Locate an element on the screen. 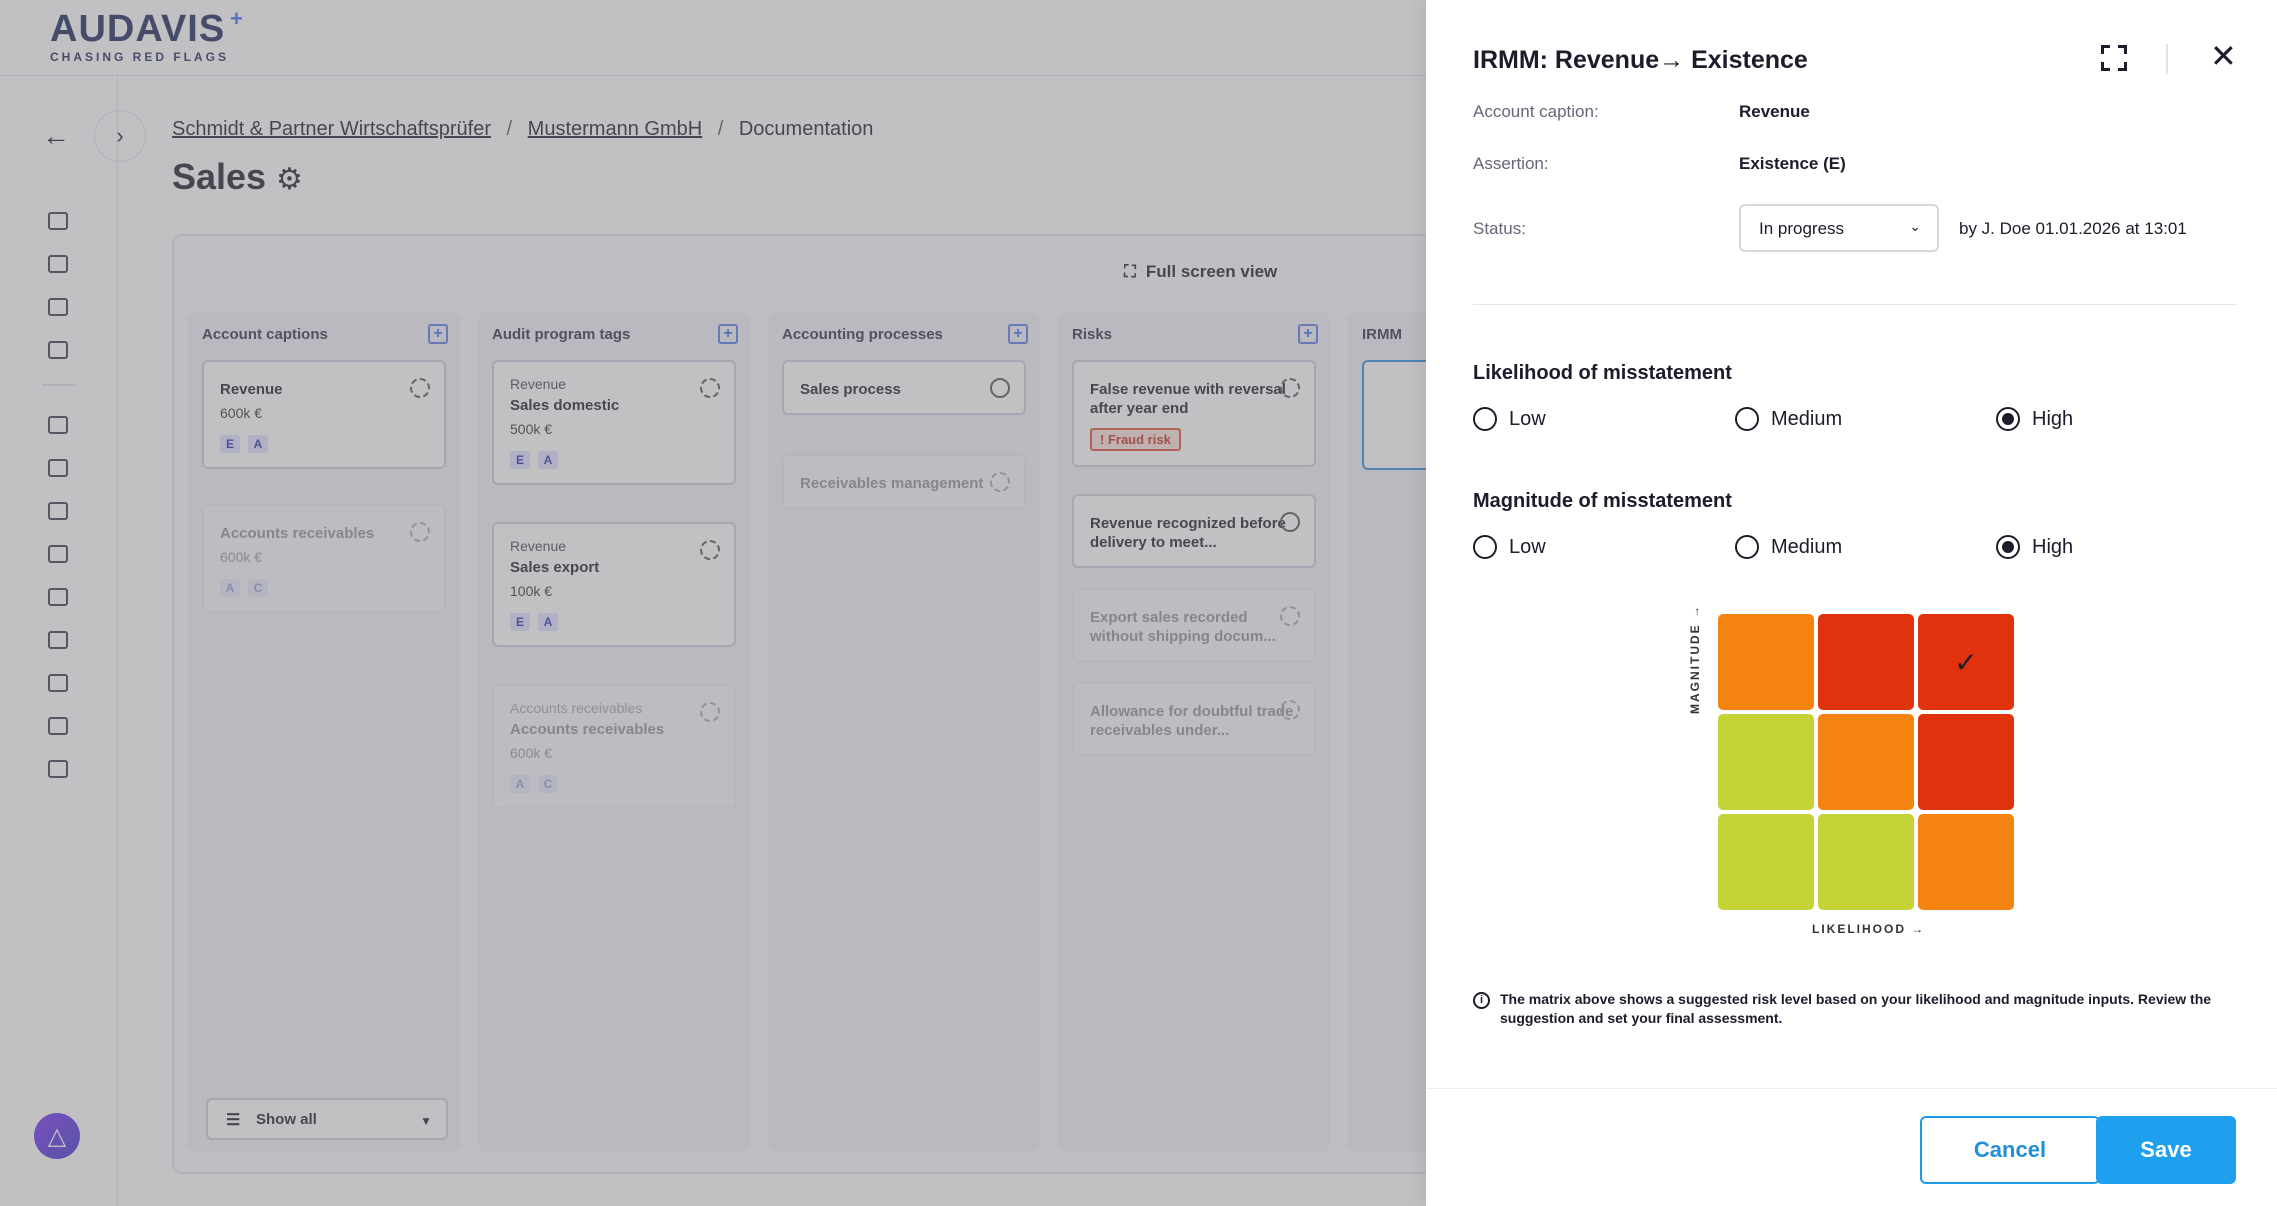 The height and width of the screenshot is (1206, 2277). panel-title: IRMM: Revenue→ Existence is located at coordinates (1640, 60).